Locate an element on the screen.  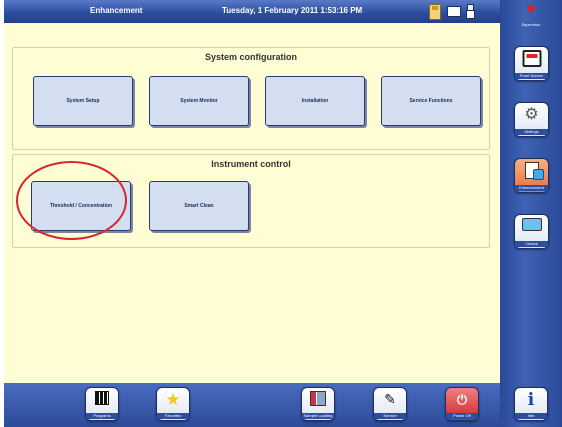
highlight-circle is located at coordinates (71, 200).